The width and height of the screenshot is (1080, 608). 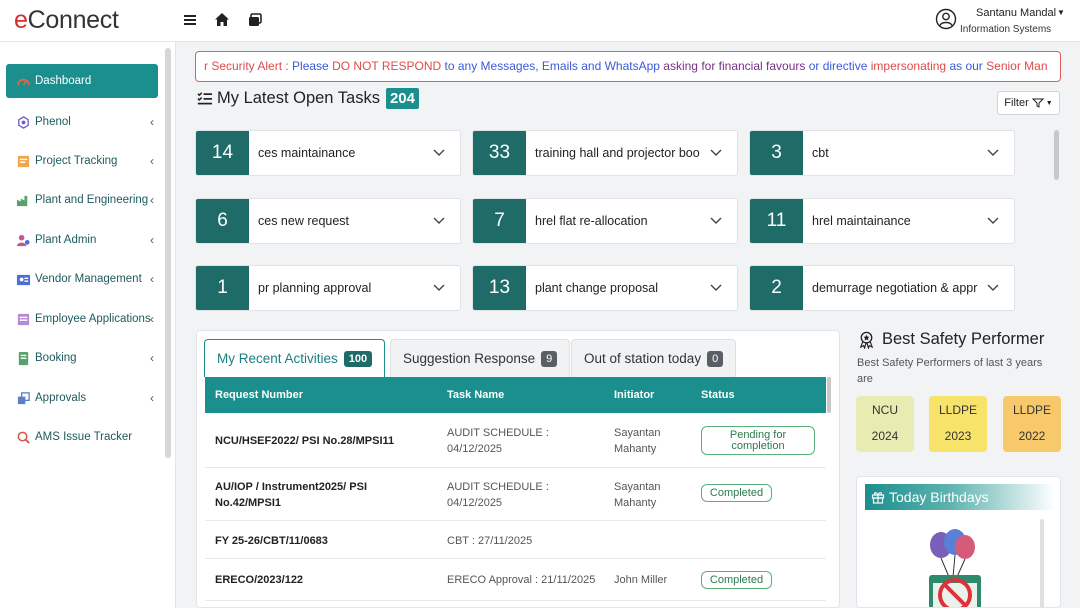 What do you see at coordinates (328, 221) in the screenshot?
I see `task-card: 6 ces new request` at bounding box center [328, 221].